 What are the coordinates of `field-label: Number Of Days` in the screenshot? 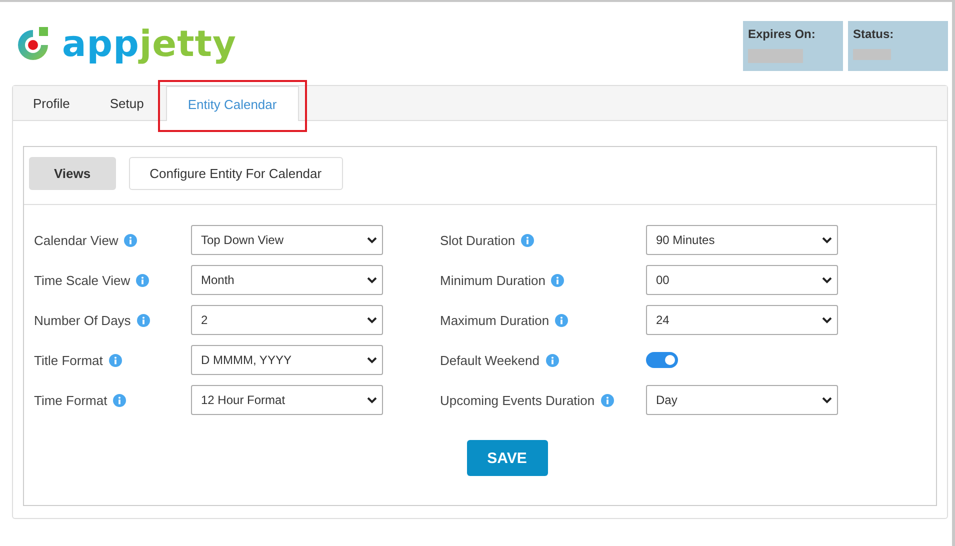 It's located at (82, 320).